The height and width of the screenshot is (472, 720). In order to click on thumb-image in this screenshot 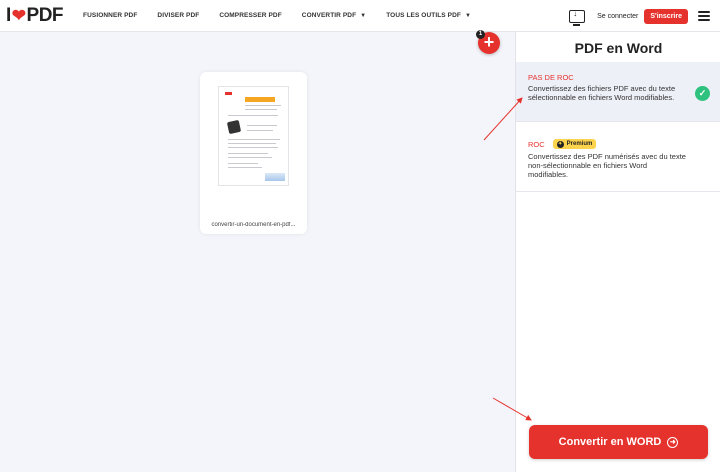, I will do `click(234, 127)`.